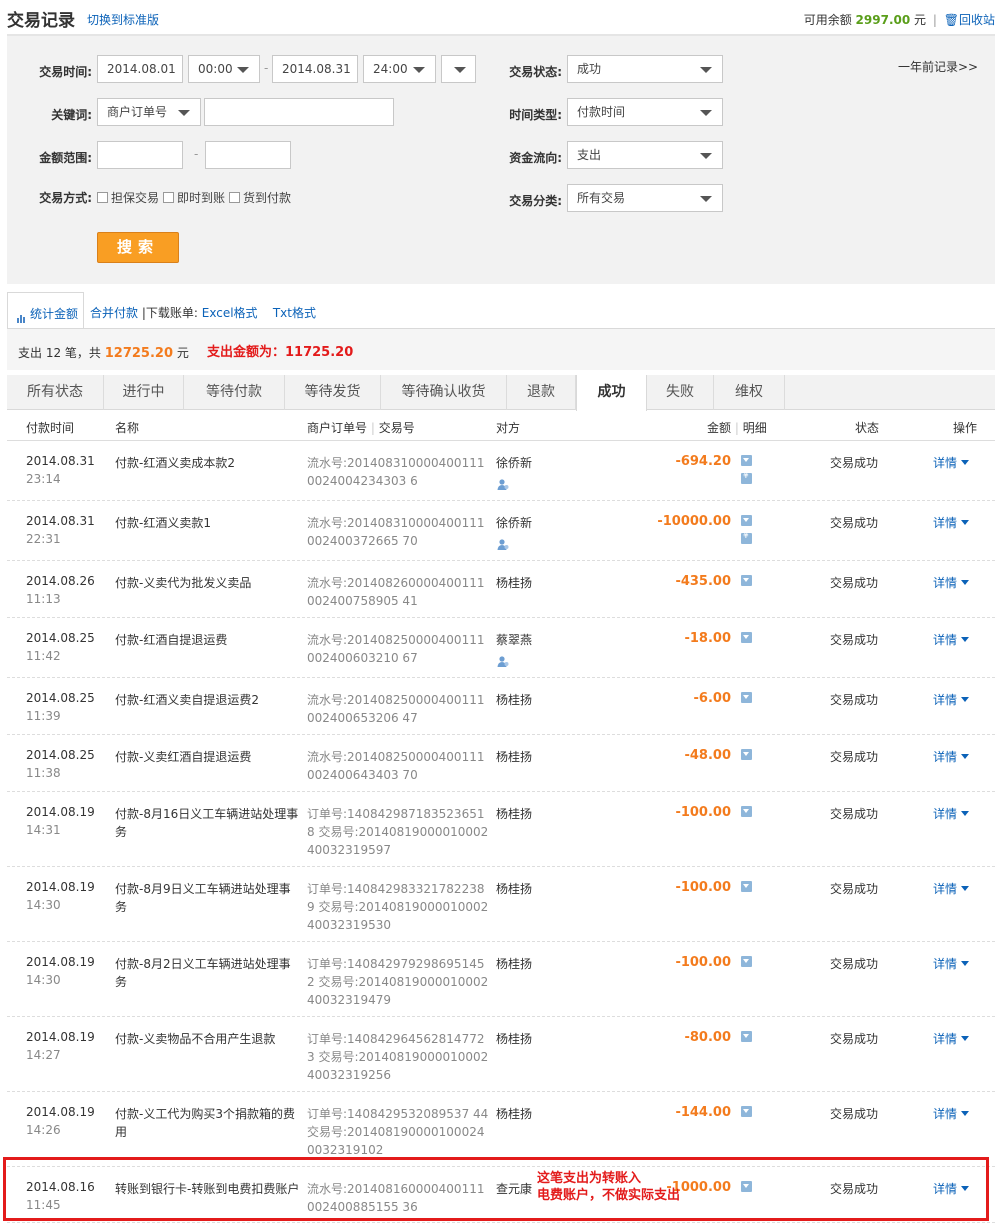 Image resolution: width=995 pixels, height=1225 pixels. What do you see at coordinates (43, 830) in the screenshot?
I see `row-time: 14:31` at bounding box center [43, 830].